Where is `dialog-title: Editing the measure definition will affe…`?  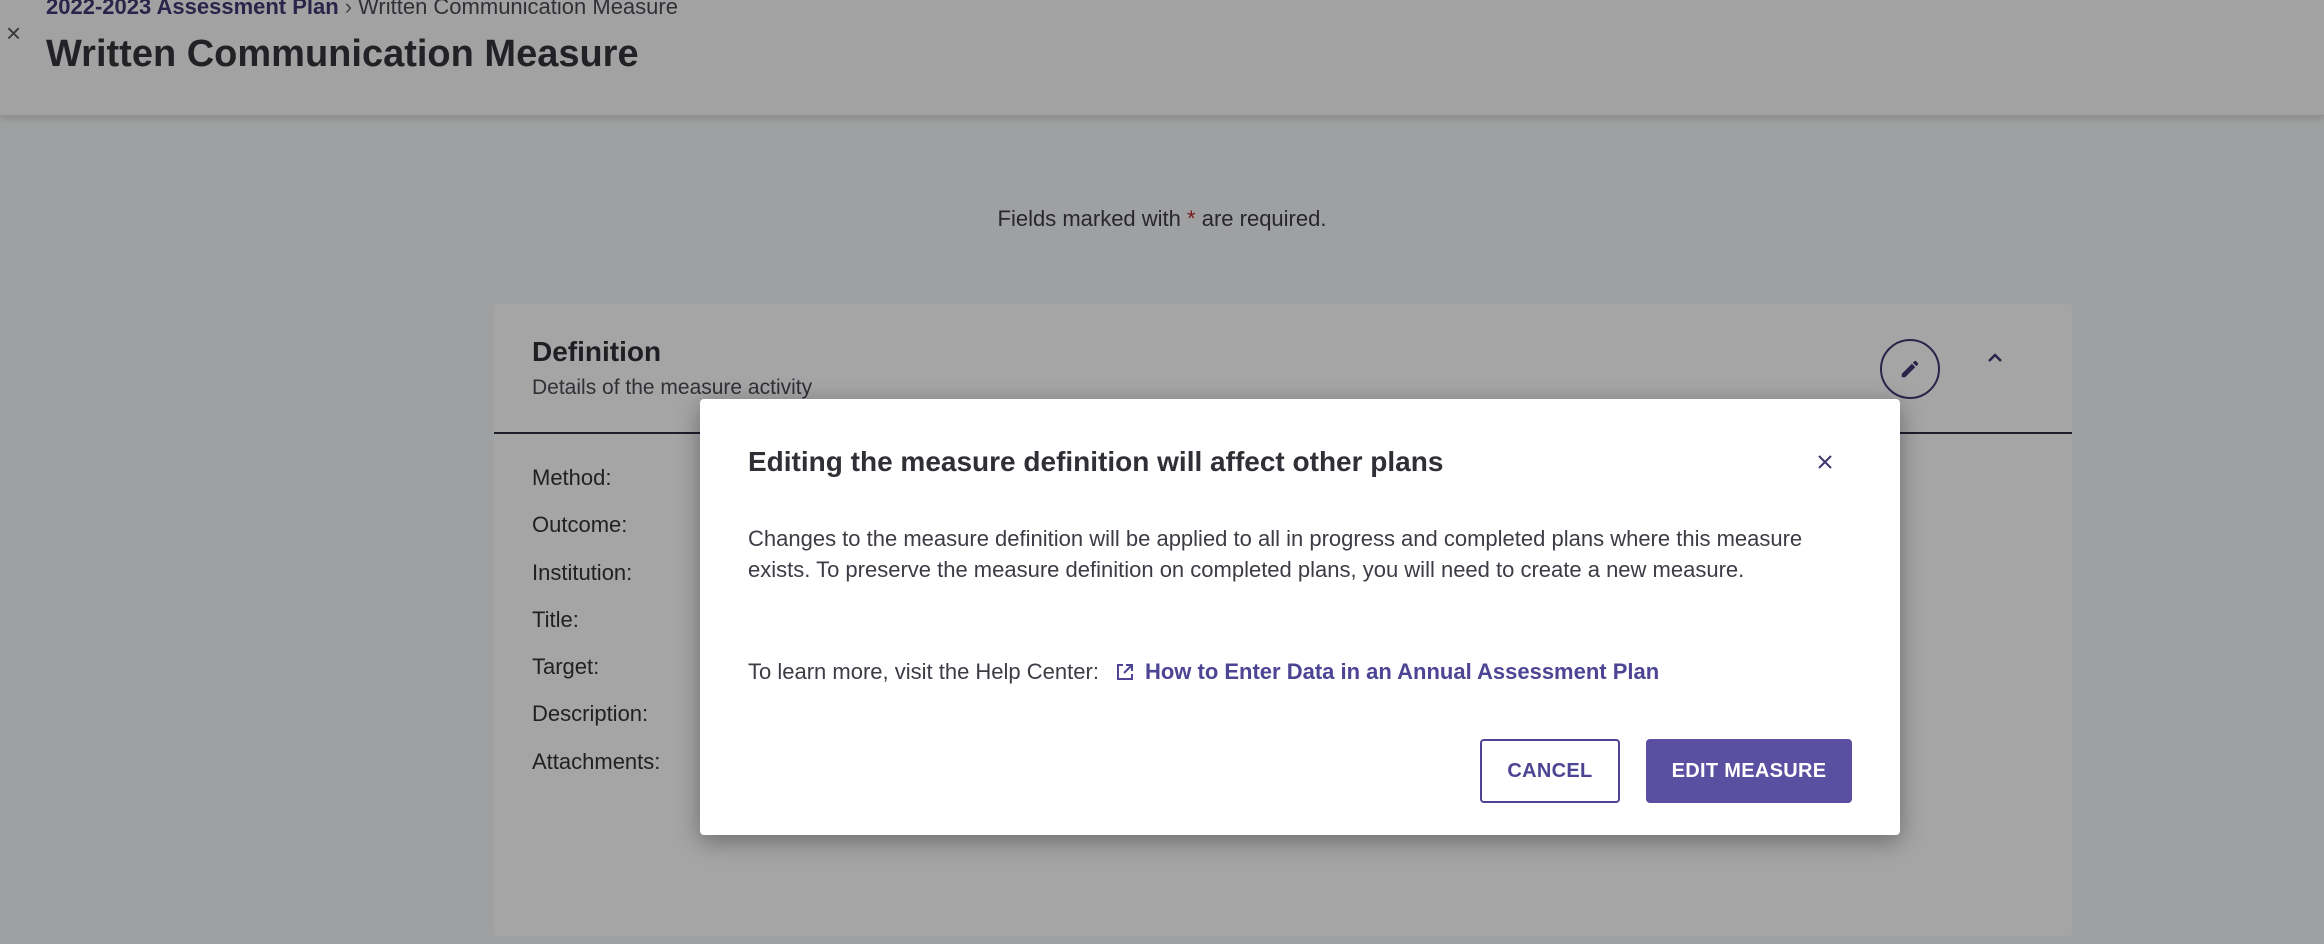 dialog-title: Editing the measure definition will affe… is located at coordinates (1096, 461).